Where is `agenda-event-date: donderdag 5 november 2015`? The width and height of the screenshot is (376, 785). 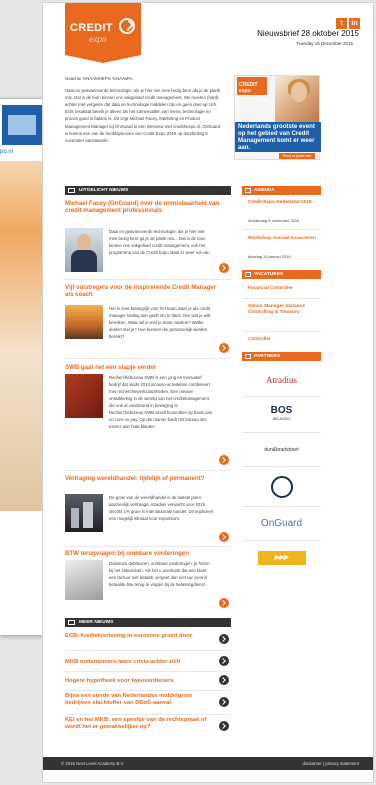 agenda-event-date: donderdag 5 november 2015 is located at coordinates (274, 220).